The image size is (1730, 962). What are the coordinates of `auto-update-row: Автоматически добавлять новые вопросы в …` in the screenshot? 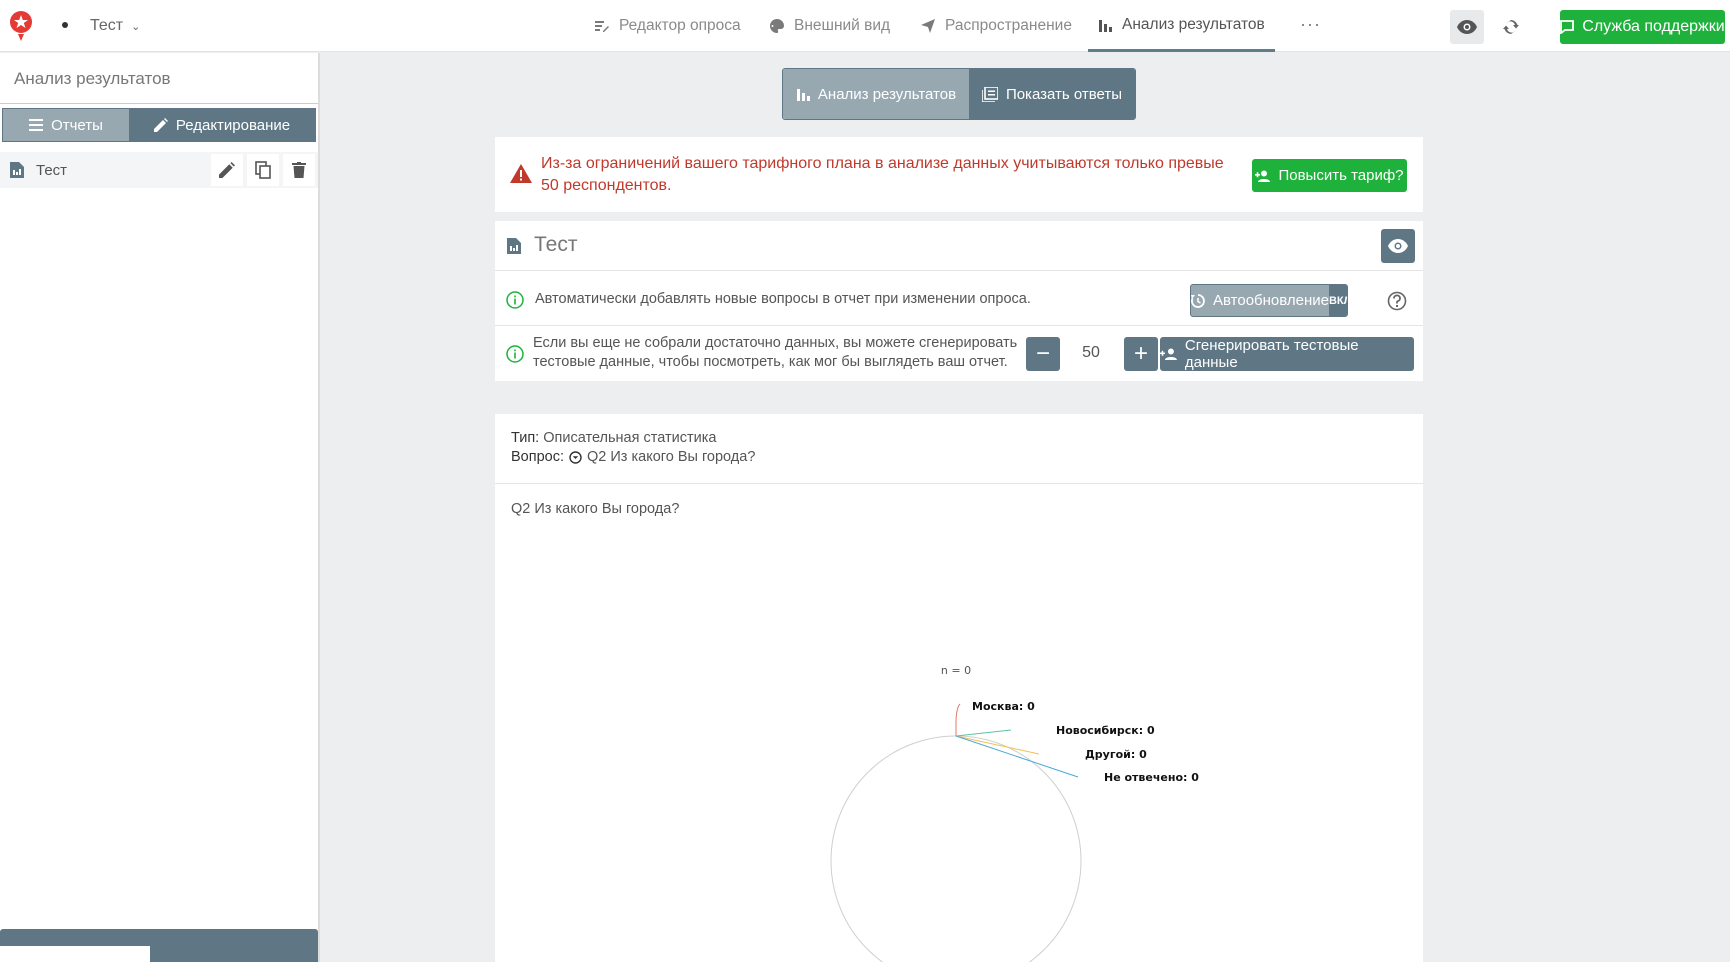 It's located at (959, 299).